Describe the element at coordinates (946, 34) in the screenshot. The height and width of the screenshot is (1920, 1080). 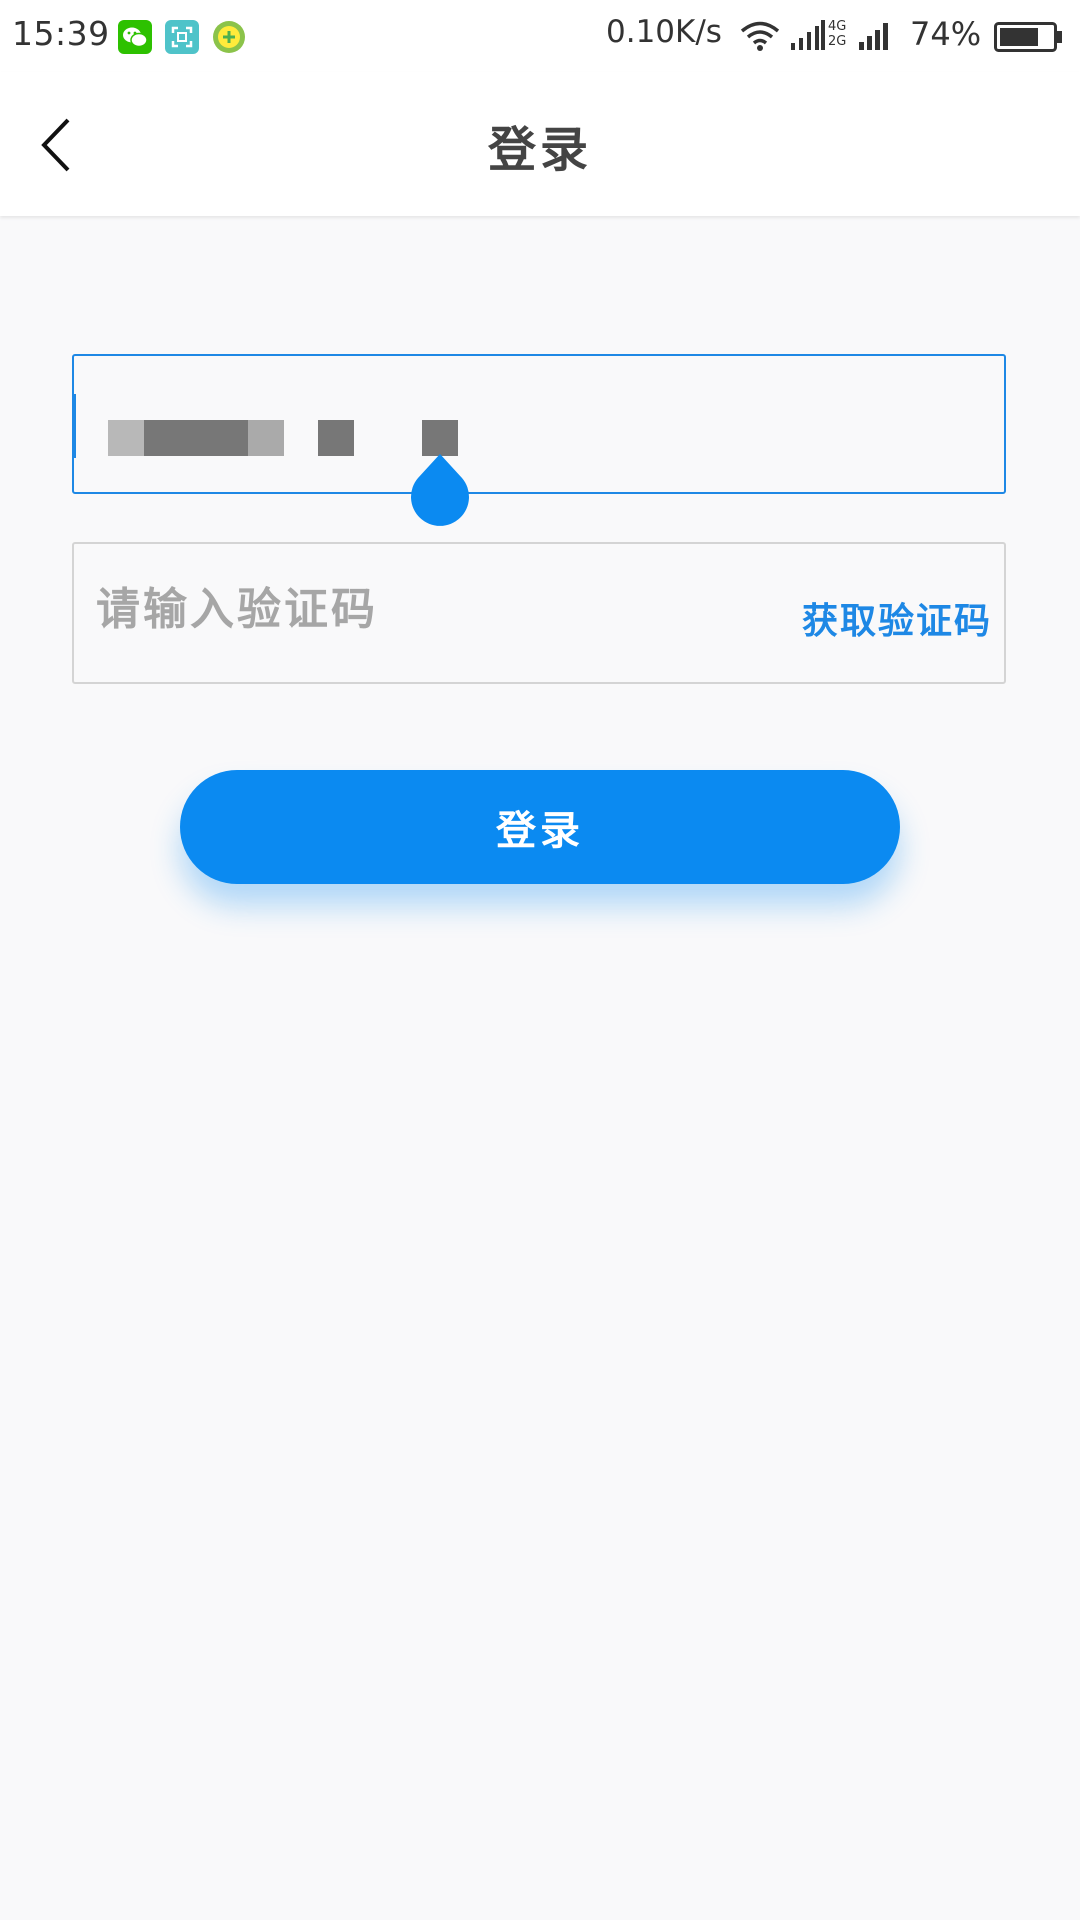
I see `battery-percent: 74%` at that location.